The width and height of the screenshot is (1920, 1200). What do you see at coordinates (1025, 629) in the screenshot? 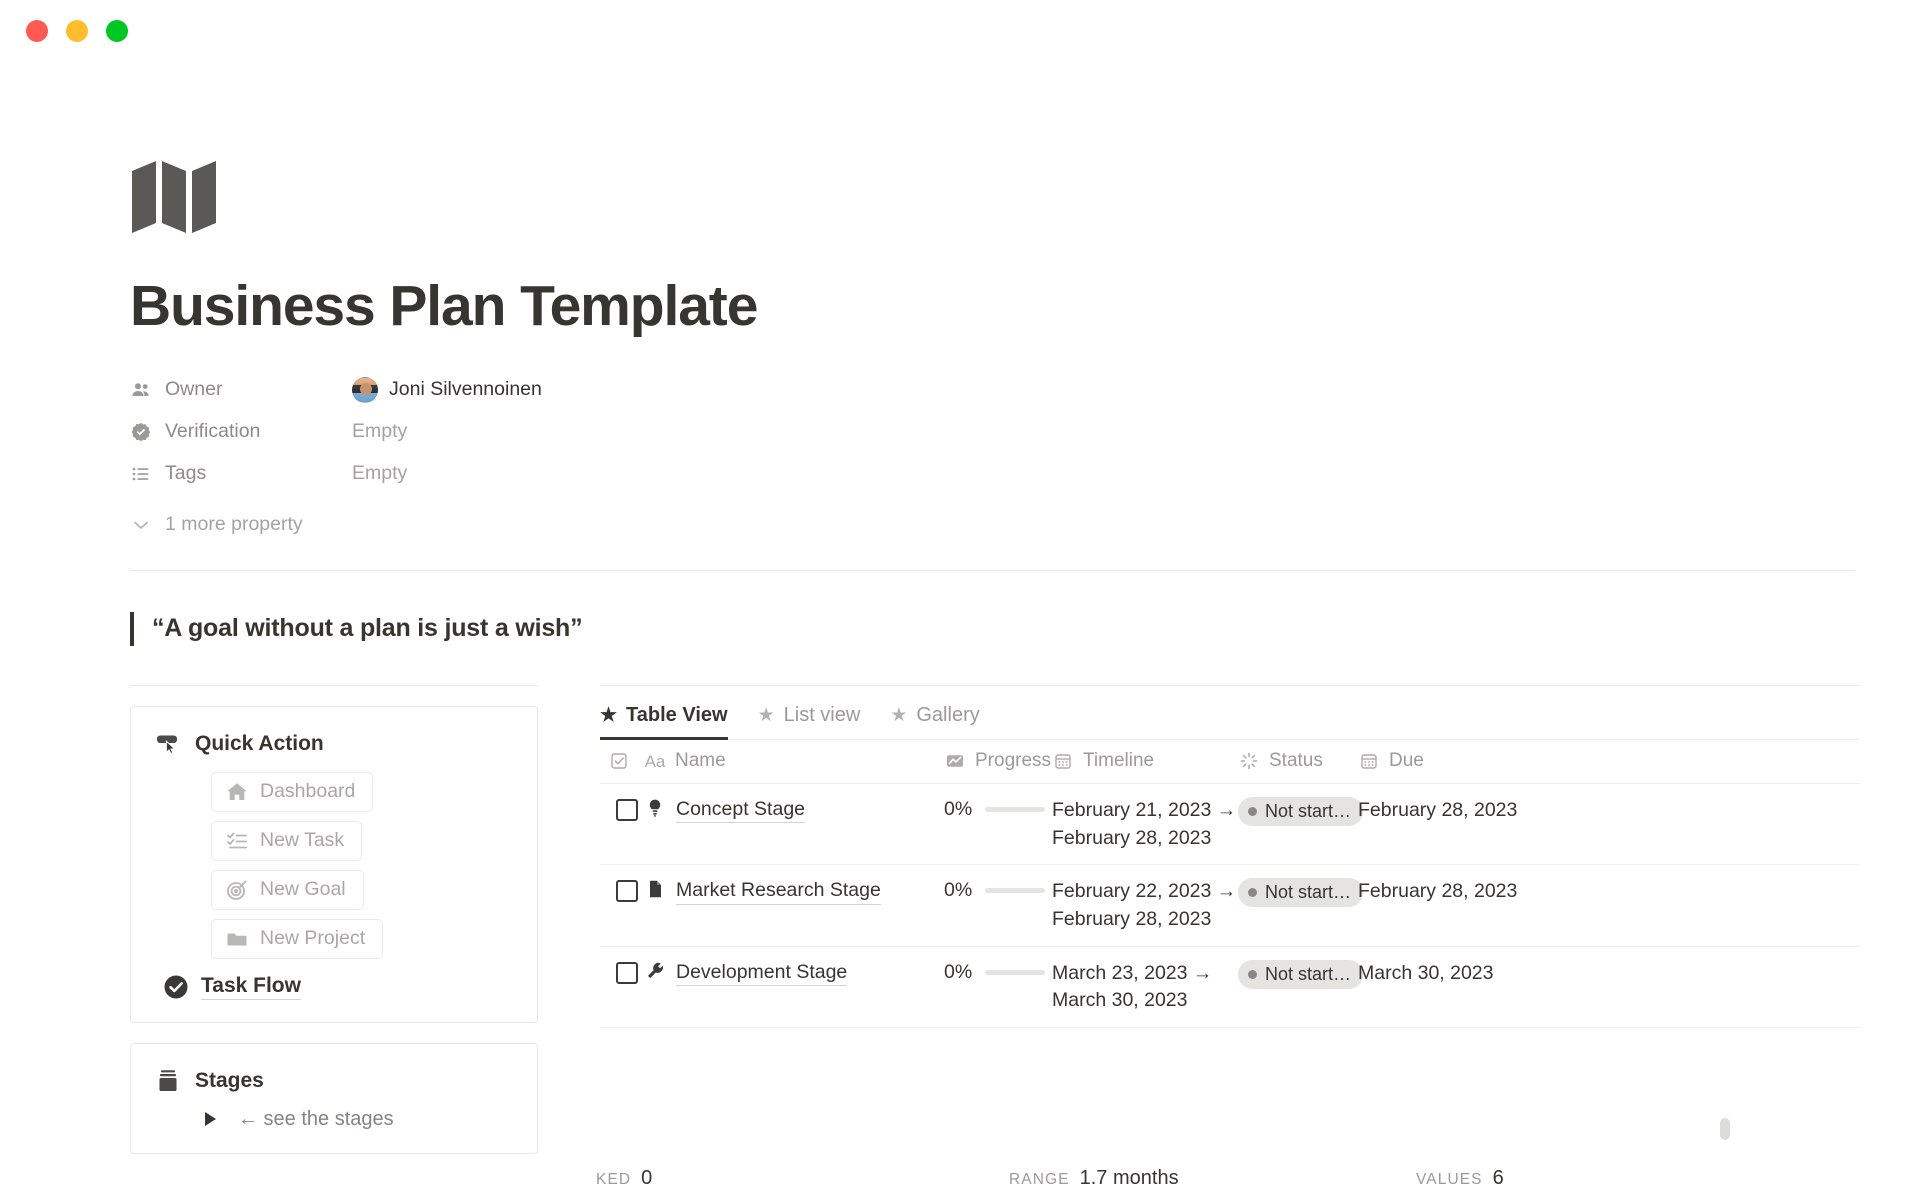
I see `quote-block: “A goal without a plan is just a wish”` at bounding box center [1025, 629].